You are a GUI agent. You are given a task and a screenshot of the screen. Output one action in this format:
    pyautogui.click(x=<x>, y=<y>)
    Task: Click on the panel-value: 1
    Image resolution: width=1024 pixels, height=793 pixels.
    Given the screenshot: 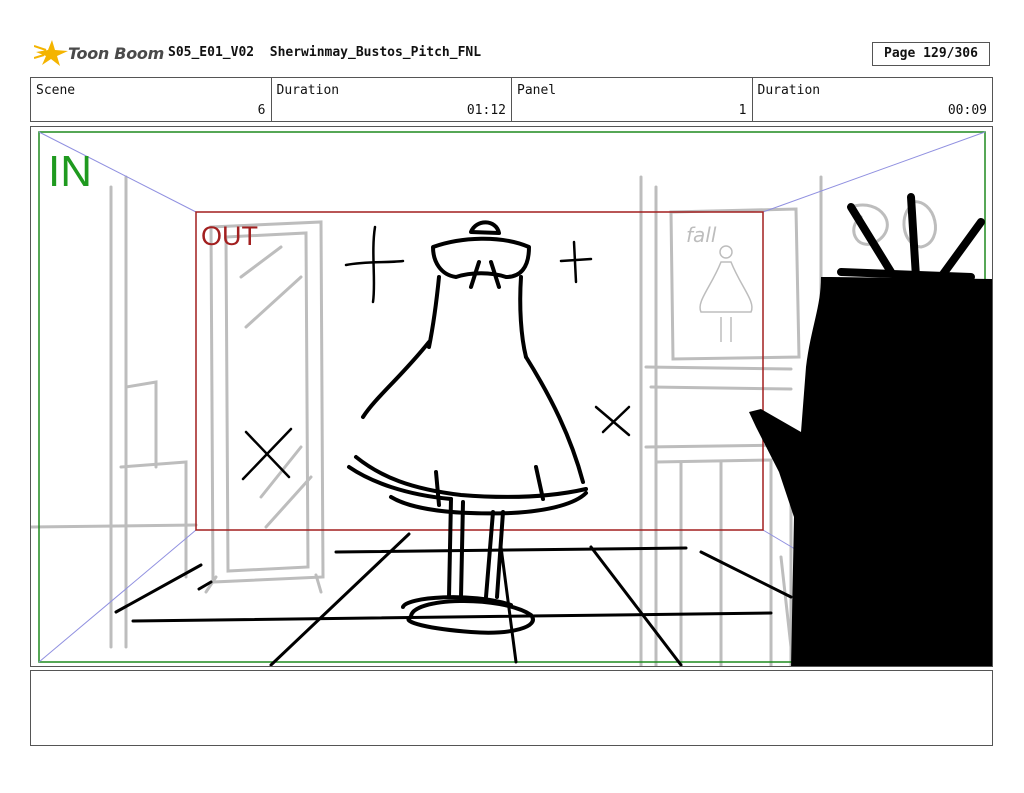 What is the action you would take?
    pyautogui.click(x=742, y=110)
    